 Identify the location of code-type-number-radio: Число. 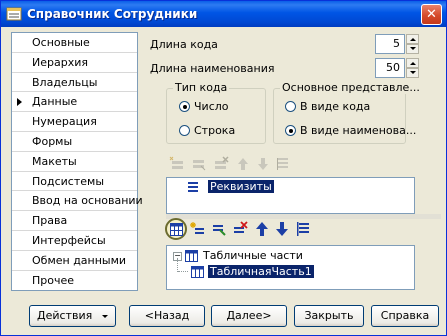
(204, 106).